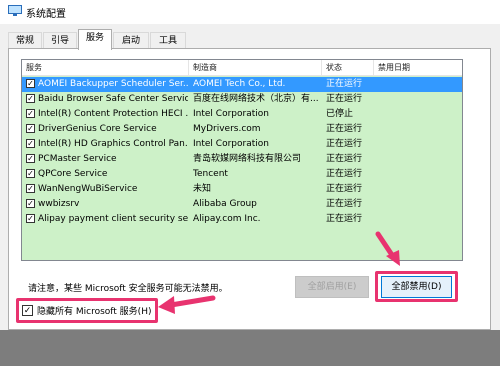  I want to click on column-header-disabled-date: 禁用日期, so click(418, 67).